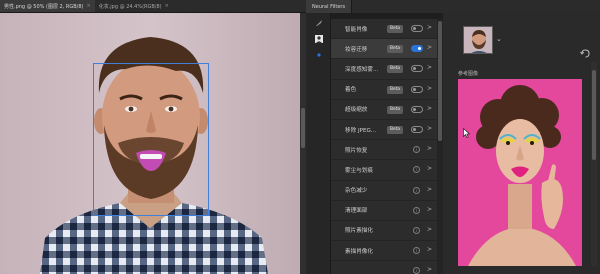 The width and height of the screenshot is (600, 274). I want to click on panel-title-tab: Neural Filters, so click(329, 6).